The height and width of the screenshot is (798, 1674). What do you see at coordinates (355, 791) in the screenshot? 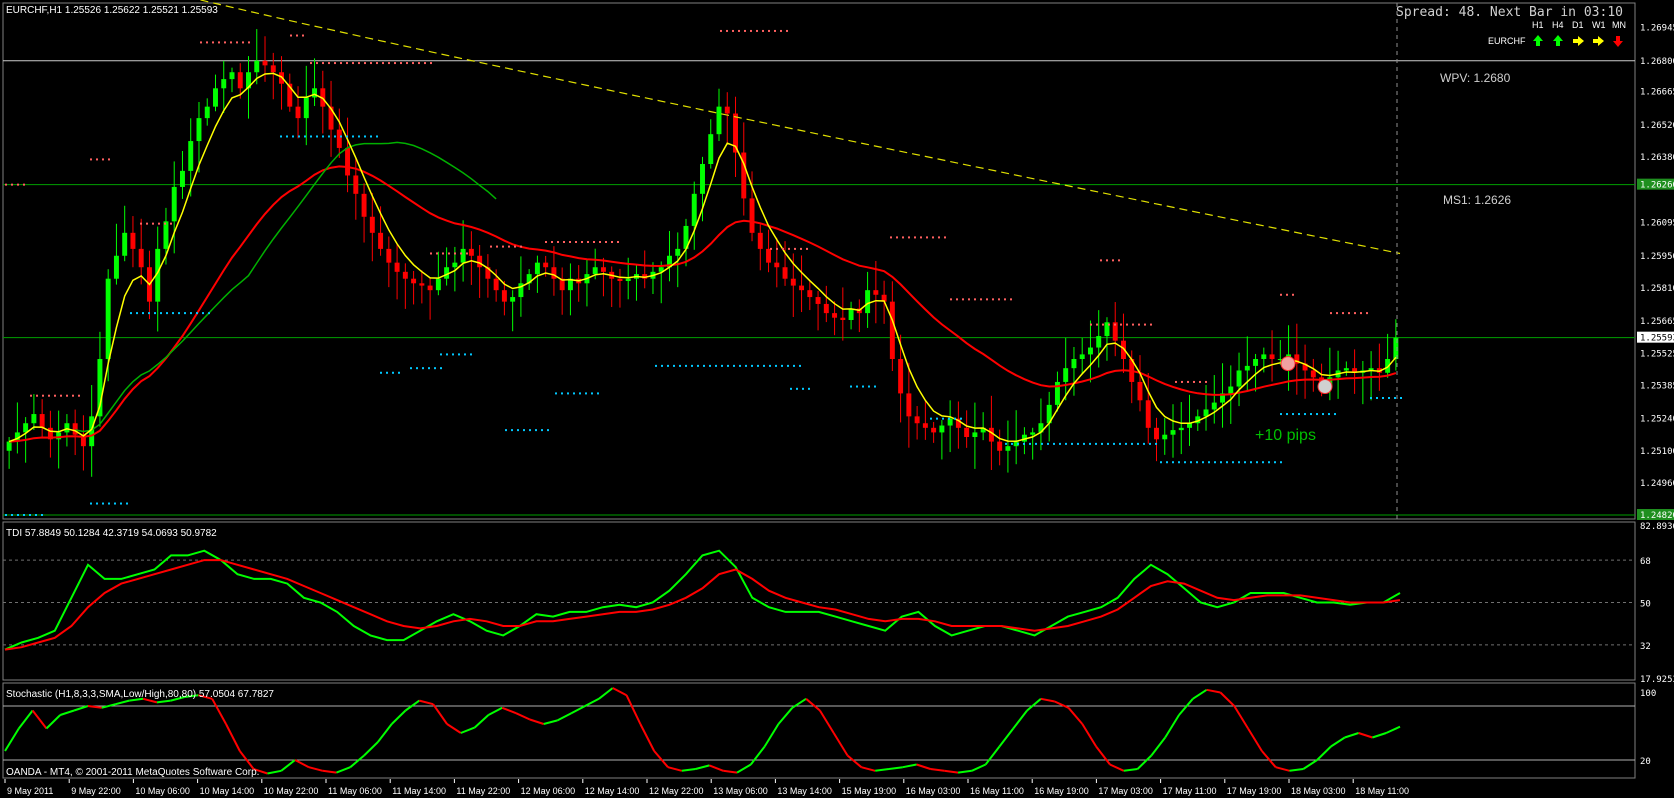
I see `time-label: 11 May 06:00` at bounding box center [355, 791].